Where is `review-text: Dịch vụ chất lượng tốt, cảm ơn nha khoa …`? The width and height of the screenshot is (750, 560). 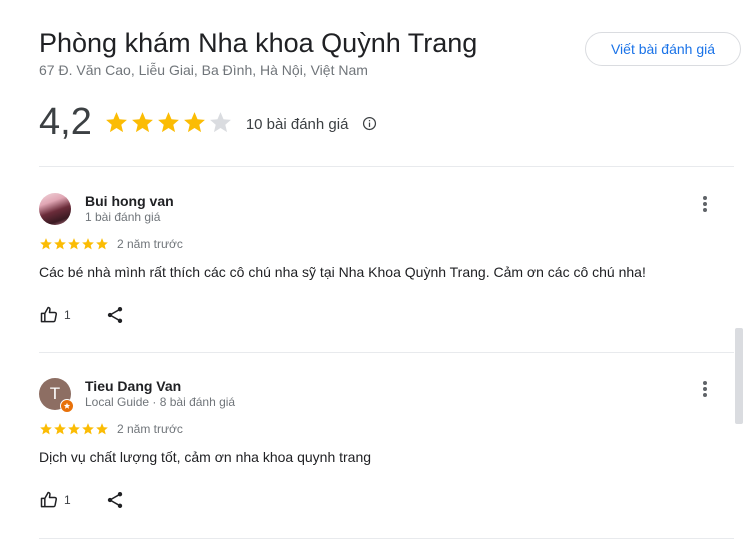 review-text: Dịch vụ chất lượng tốt, cảm ơn nha khoa … is located at coordinates (205, 457).